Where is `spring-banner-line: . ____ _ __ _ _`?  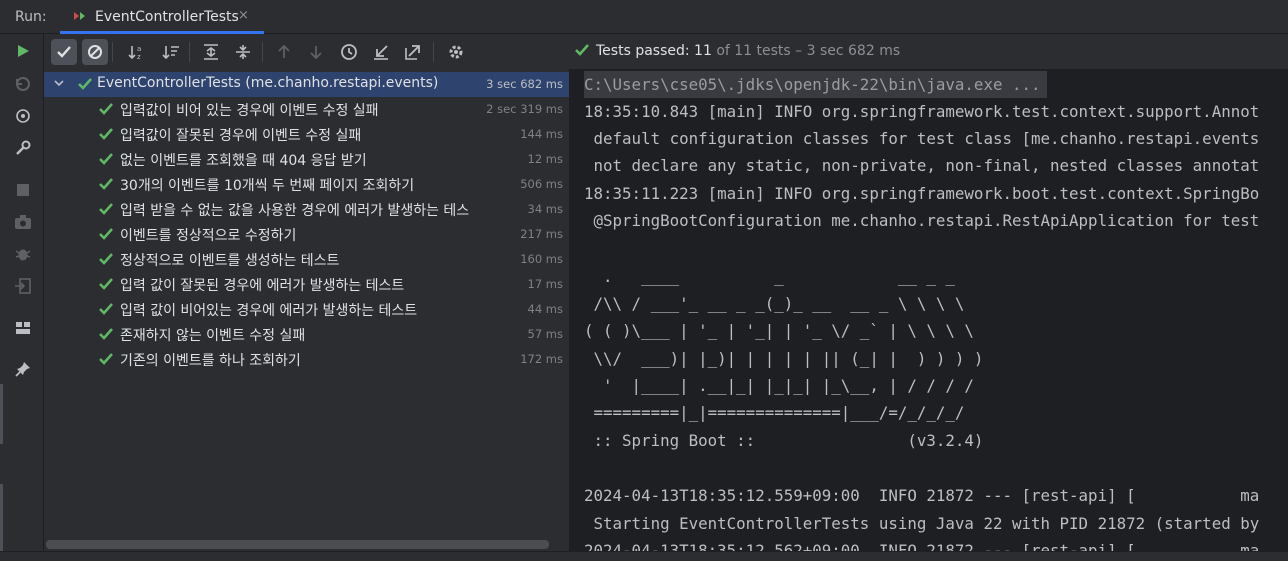 spring-banner-line: . ____ _ __ _ _ is located at coordinates (769, 276).